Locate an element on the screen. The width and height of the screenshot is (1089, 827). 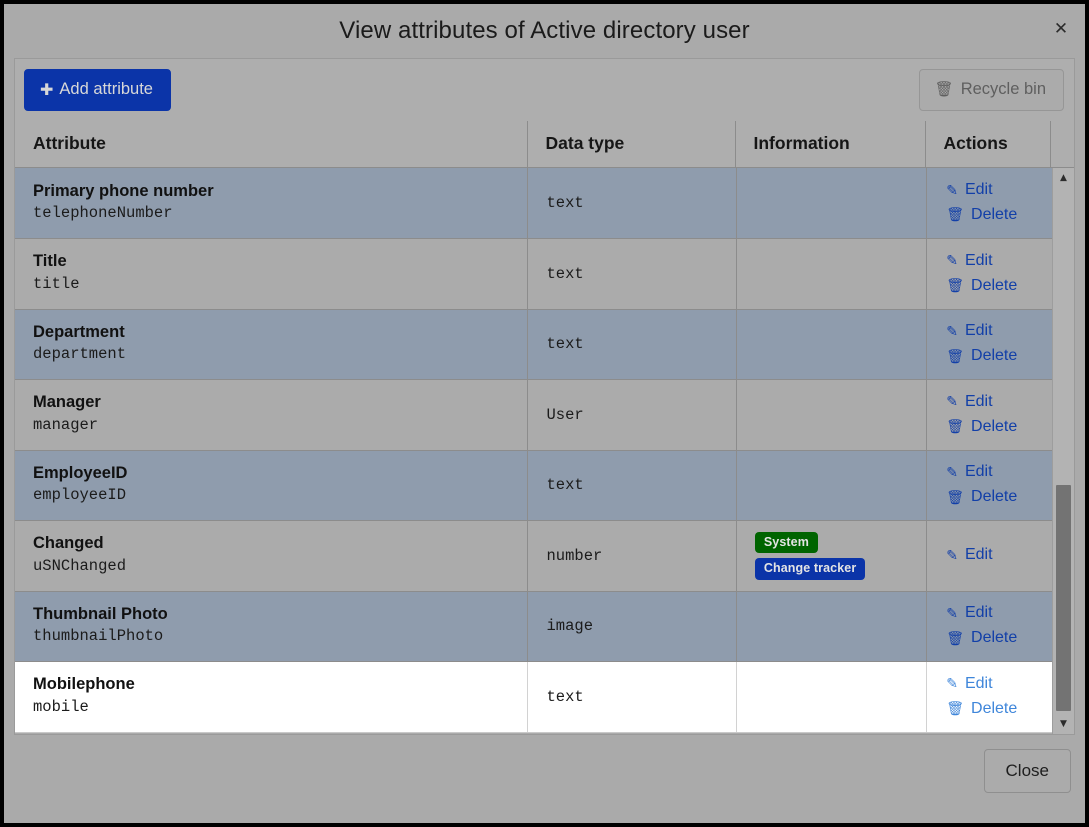
dialog-footer: Close is located at coordinates (544, 779).